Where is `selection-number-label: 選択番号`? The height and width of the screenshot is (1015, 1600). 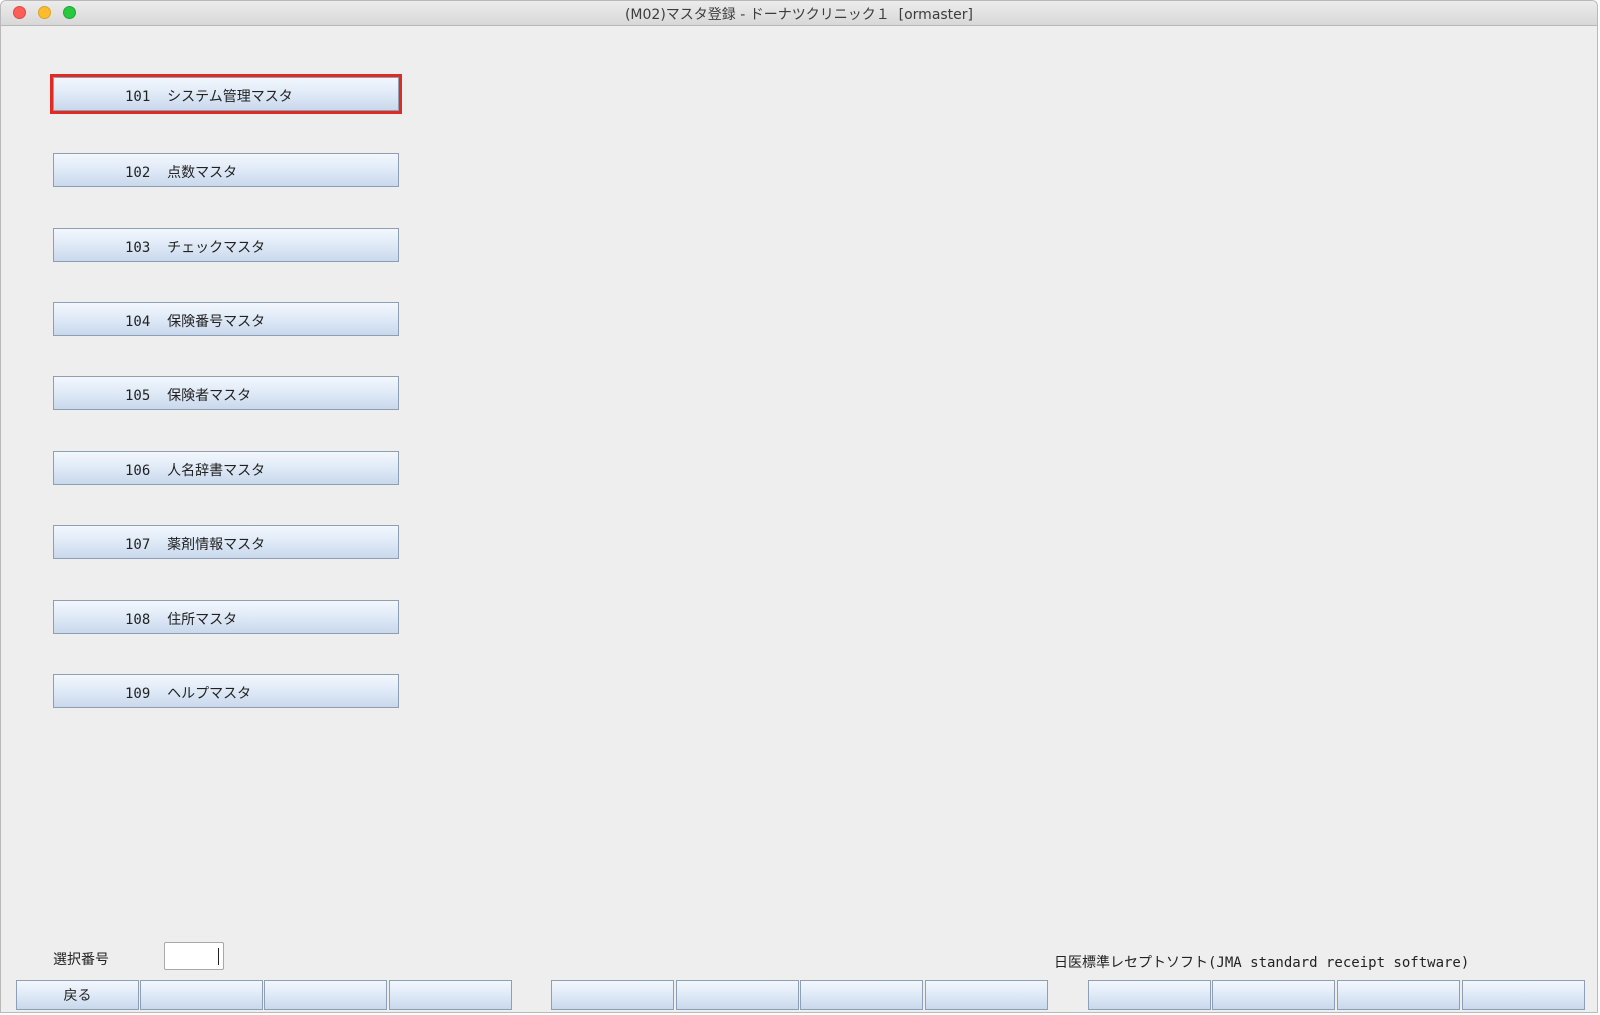 selection-number-label: 選択番号 is located at coordinates (81, 960).